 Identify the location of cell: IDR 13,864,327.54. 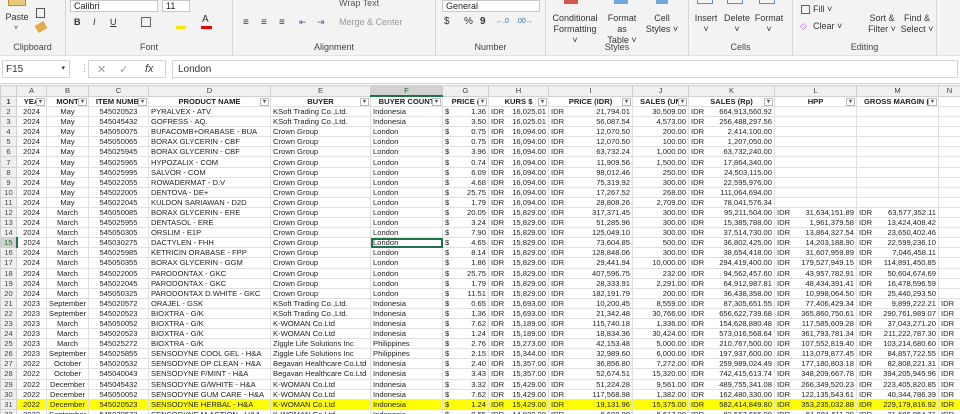
(815, 233).